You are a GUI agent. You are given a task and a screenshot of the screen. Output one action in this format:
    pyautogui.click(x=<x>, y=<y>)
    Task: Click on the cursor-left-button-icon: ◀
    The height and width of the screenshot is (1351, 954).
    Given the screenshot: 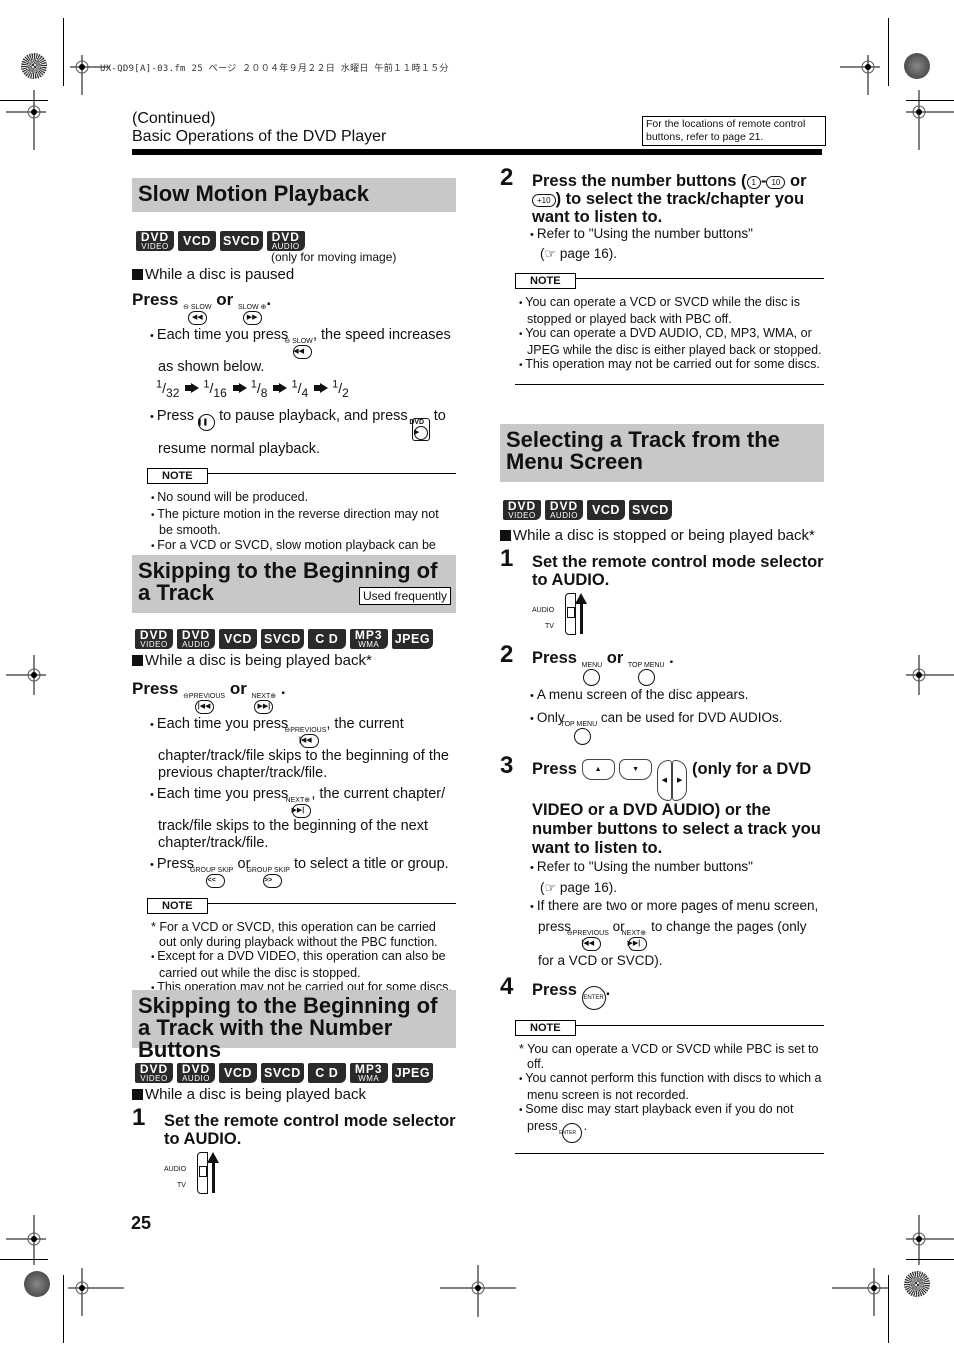 What is the action you would take?
    pyautogui.click(x=664, y=780)
    